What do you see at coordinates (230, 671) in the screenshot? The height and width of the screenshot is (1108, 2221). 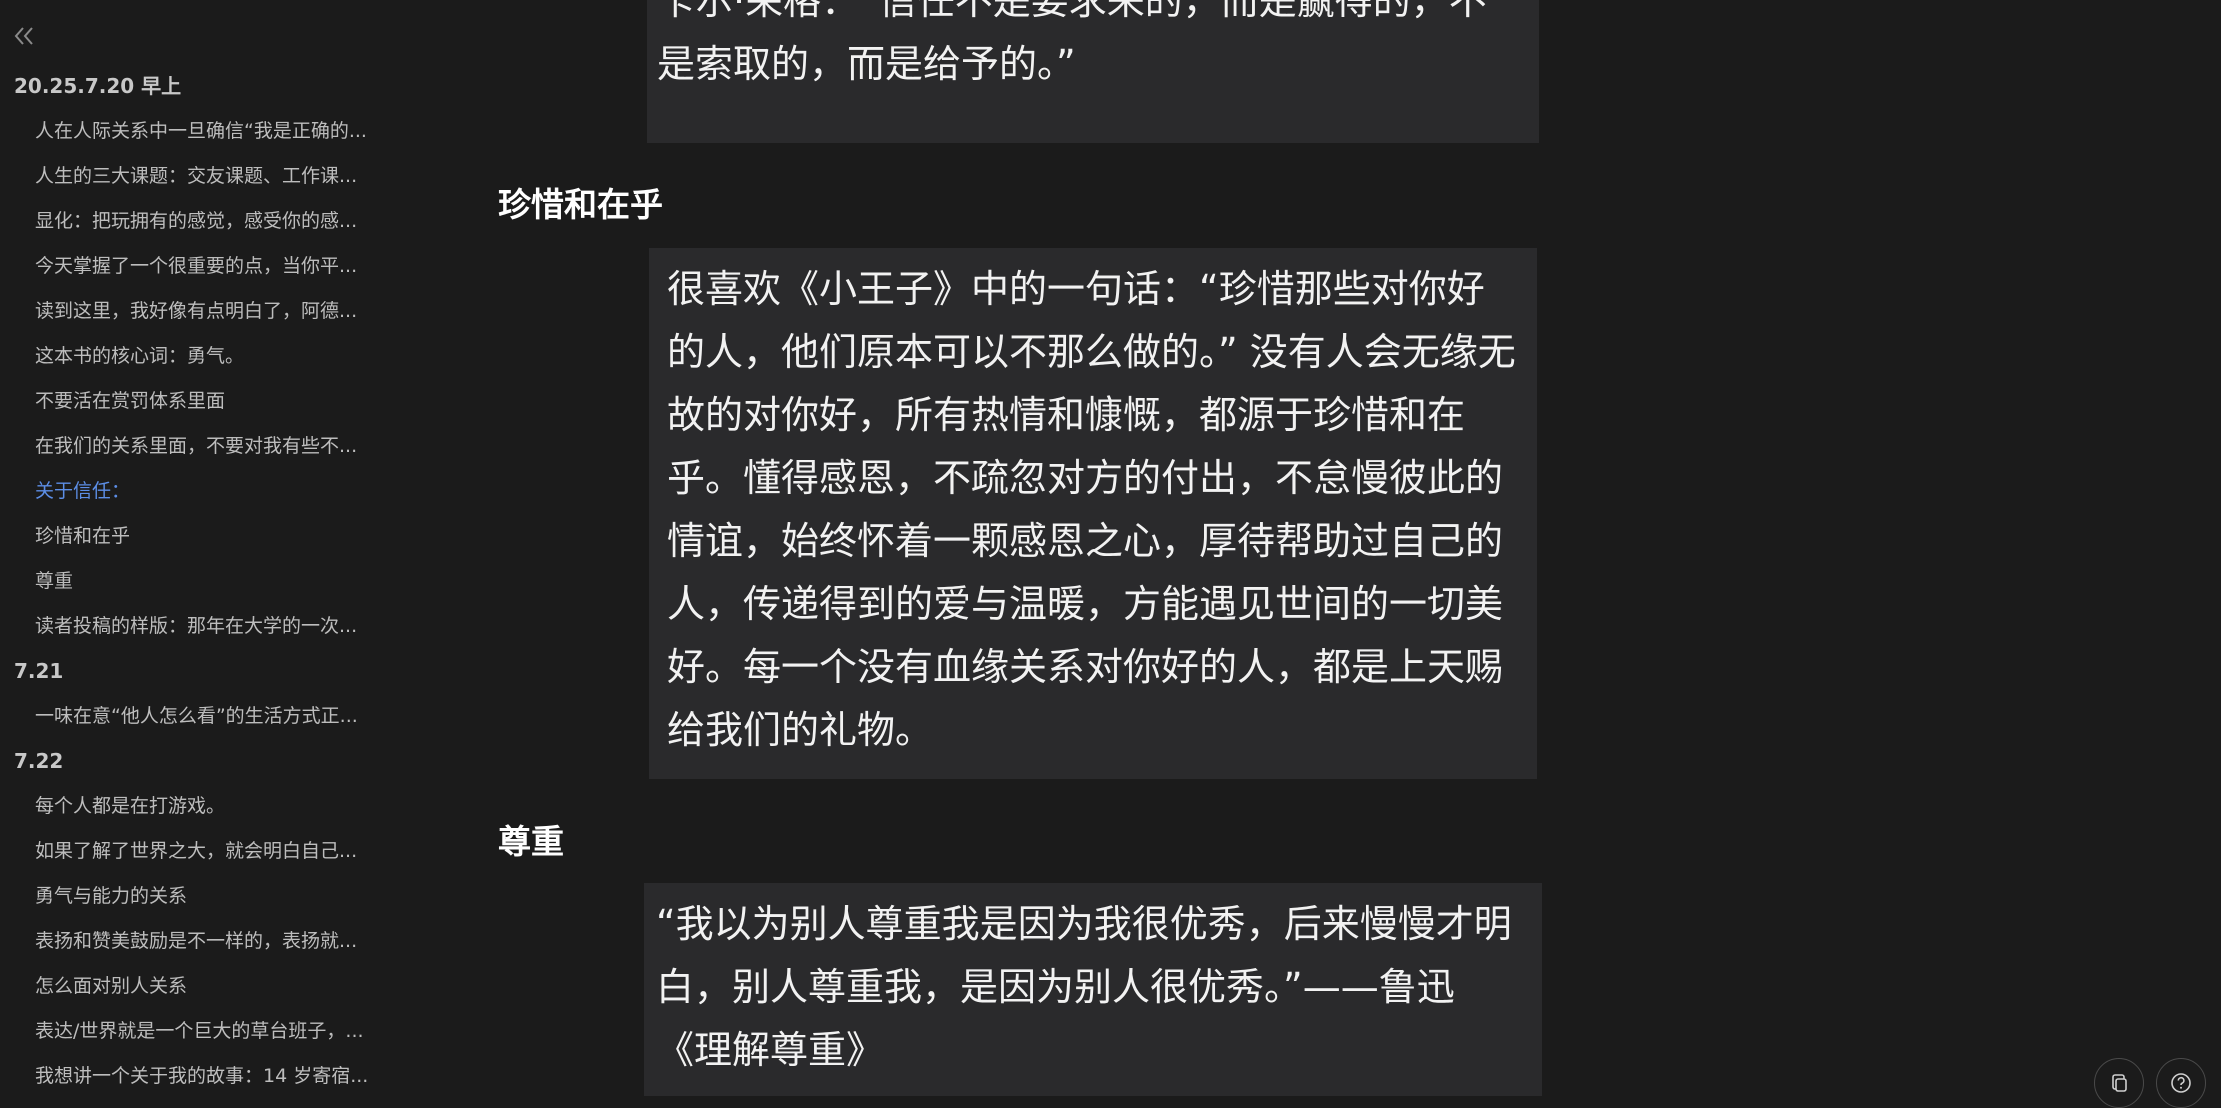 I see `outline-heading-1: 7.21` at bounding box center [230, 671].